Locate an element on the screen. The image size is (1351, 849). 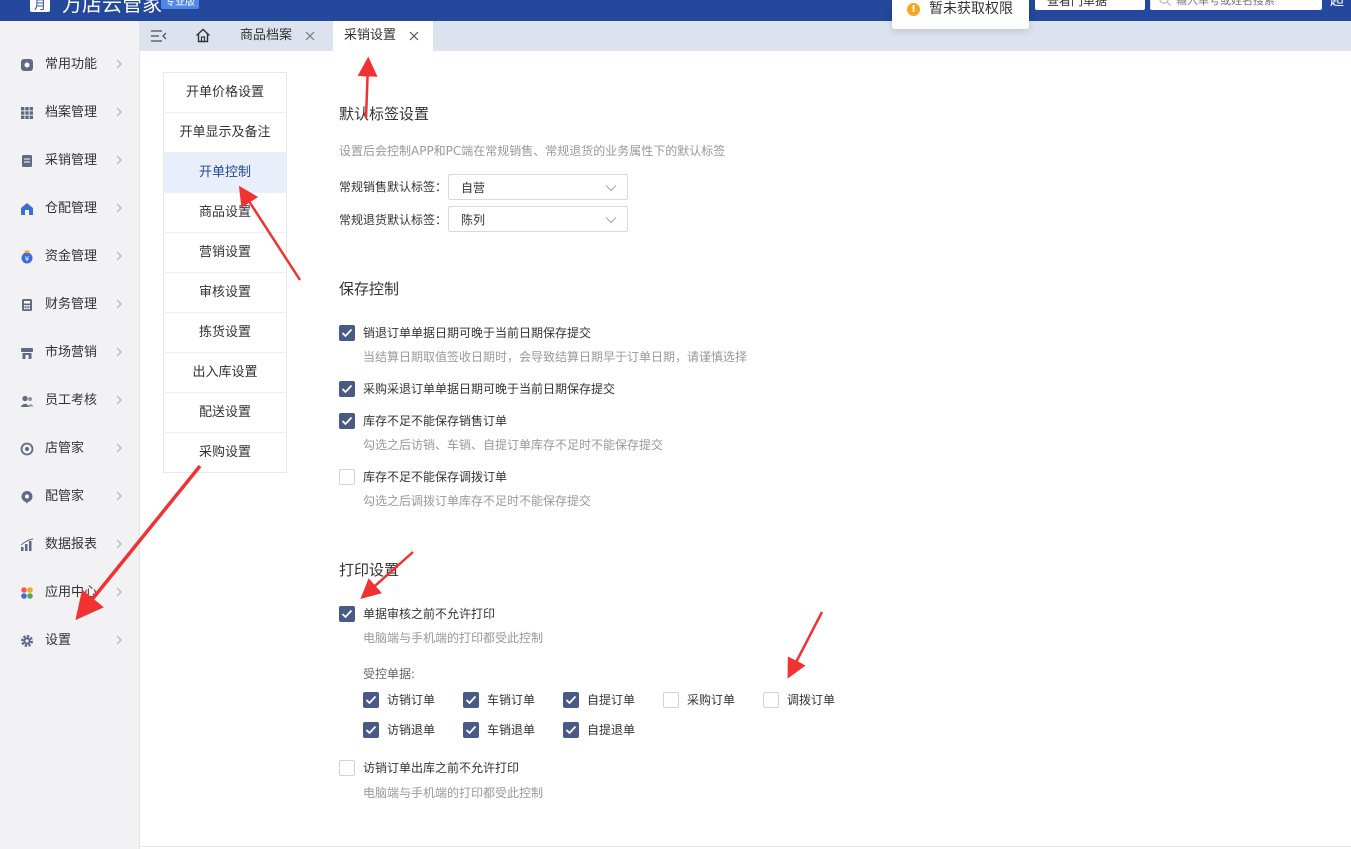
user-menu: 超 is located at coordinates (1337, 5).